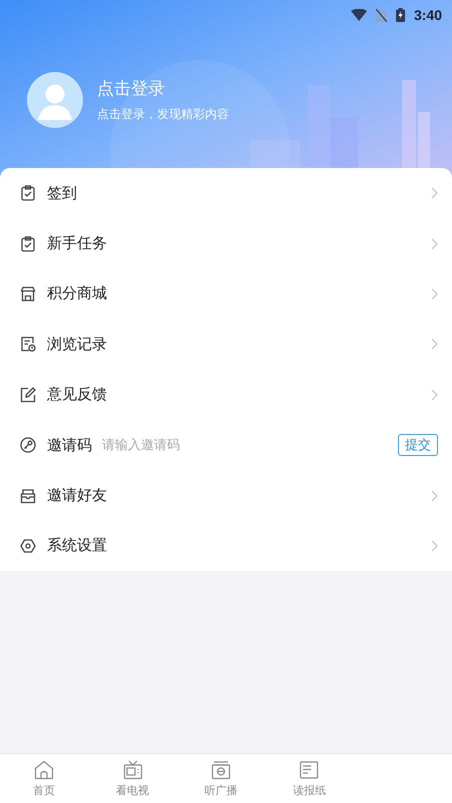 This screenshot has width=452, height=803. Describe the element at coordinates (177, 445) in the screenshot. I see `invite-code-field: 请输入邀请码` at that location.